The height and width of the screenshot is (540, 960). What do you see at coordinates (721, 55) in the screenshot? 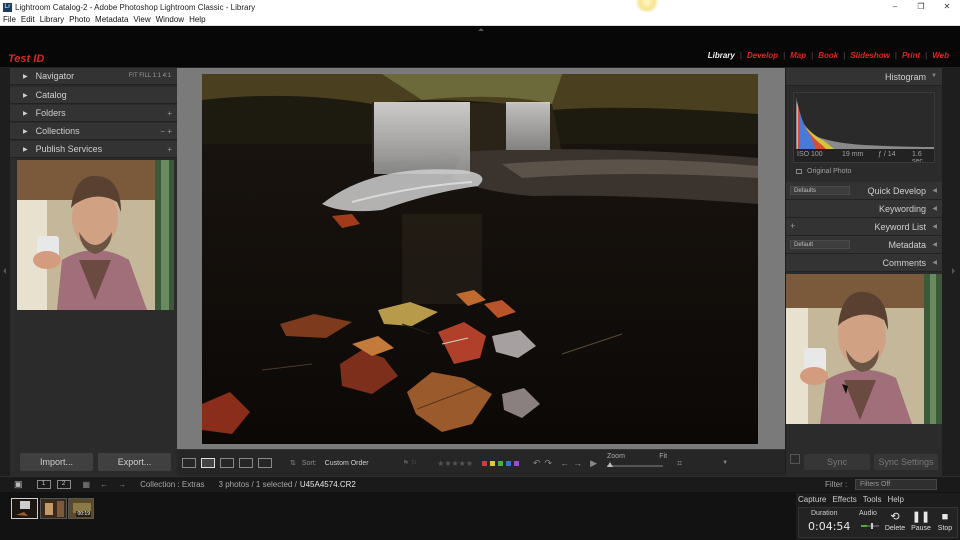
I see `module-library: Library` at bounding box center [721, 55].